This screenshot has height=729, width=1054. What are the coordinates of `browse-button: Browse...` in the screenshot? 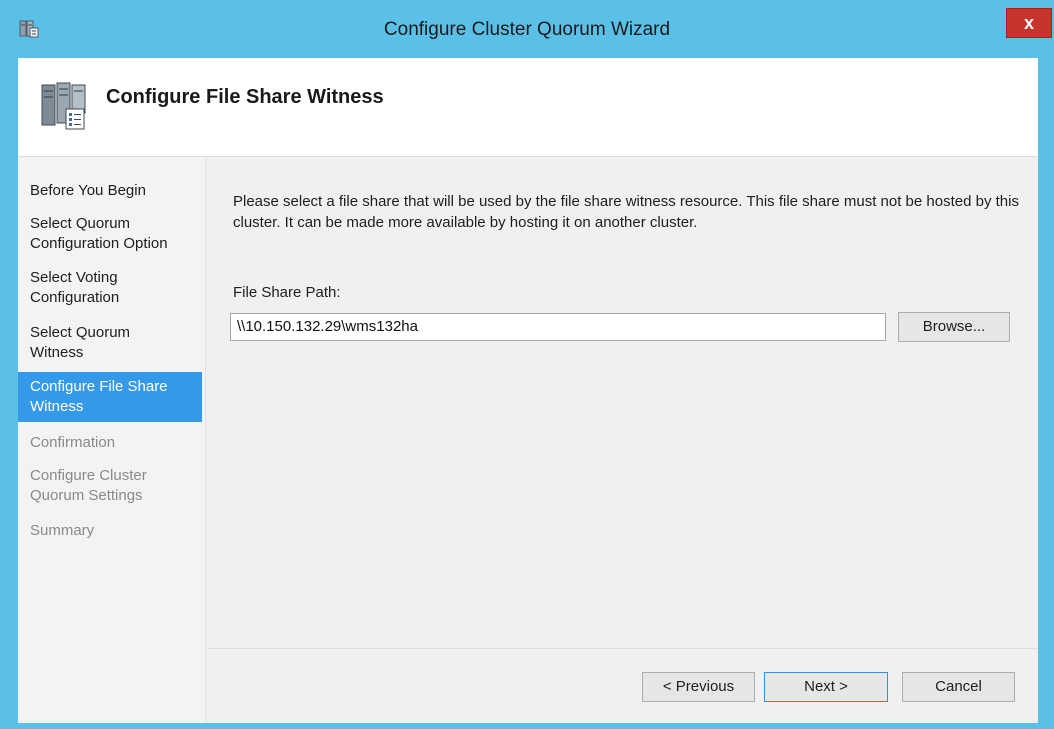 It's located at (954, 327).